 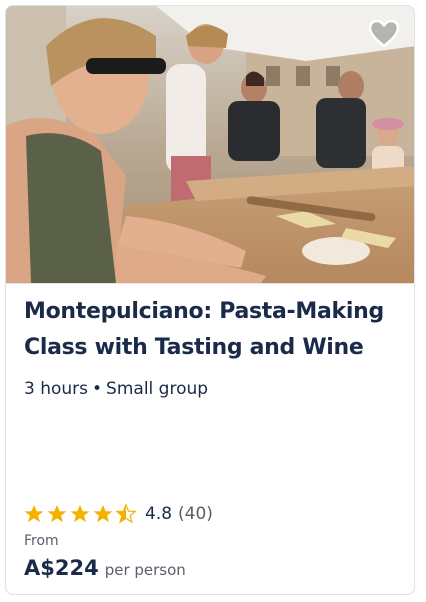 I want to click on activity-meta: 3 hours • Small group, so click(x=116, y=389).